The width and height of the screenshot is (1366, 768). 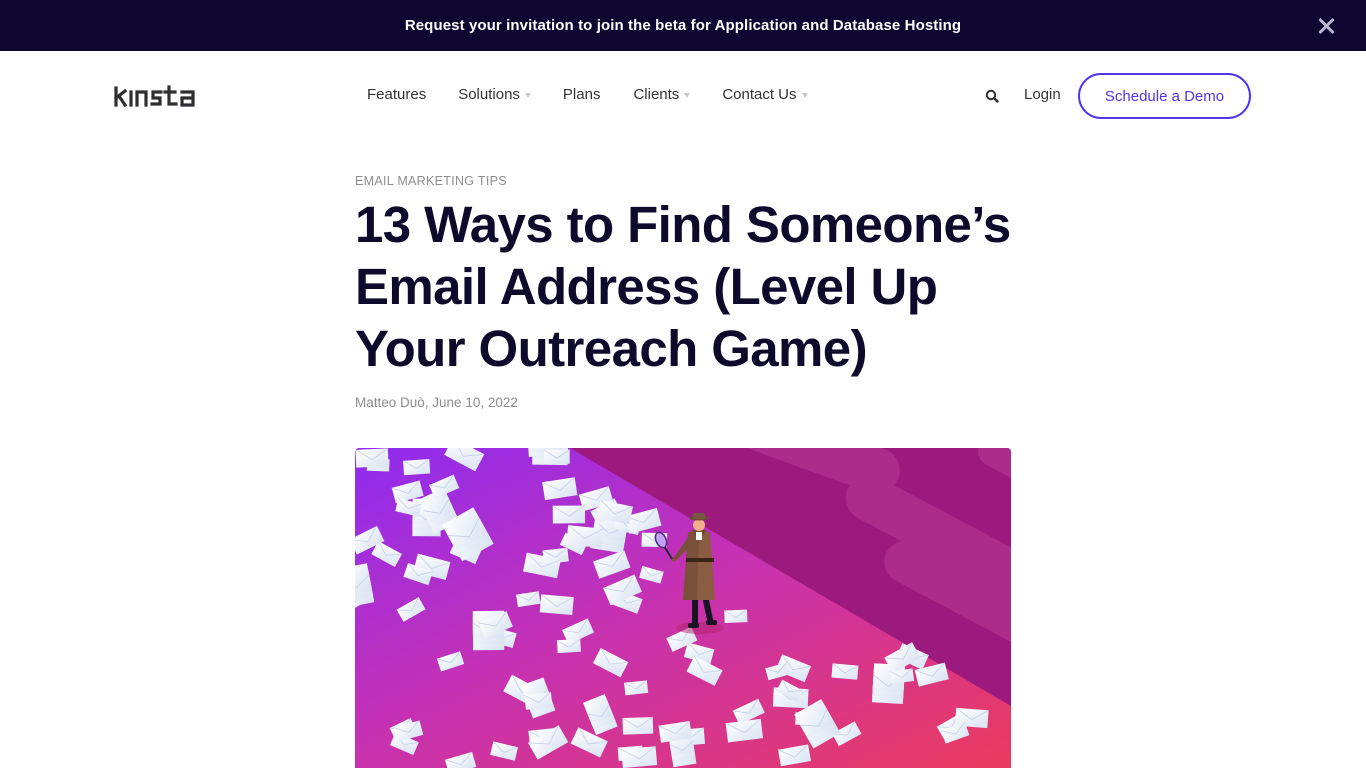 I want to click on nav-item-contact-us: Contact Us, so click(x=765, y=94).